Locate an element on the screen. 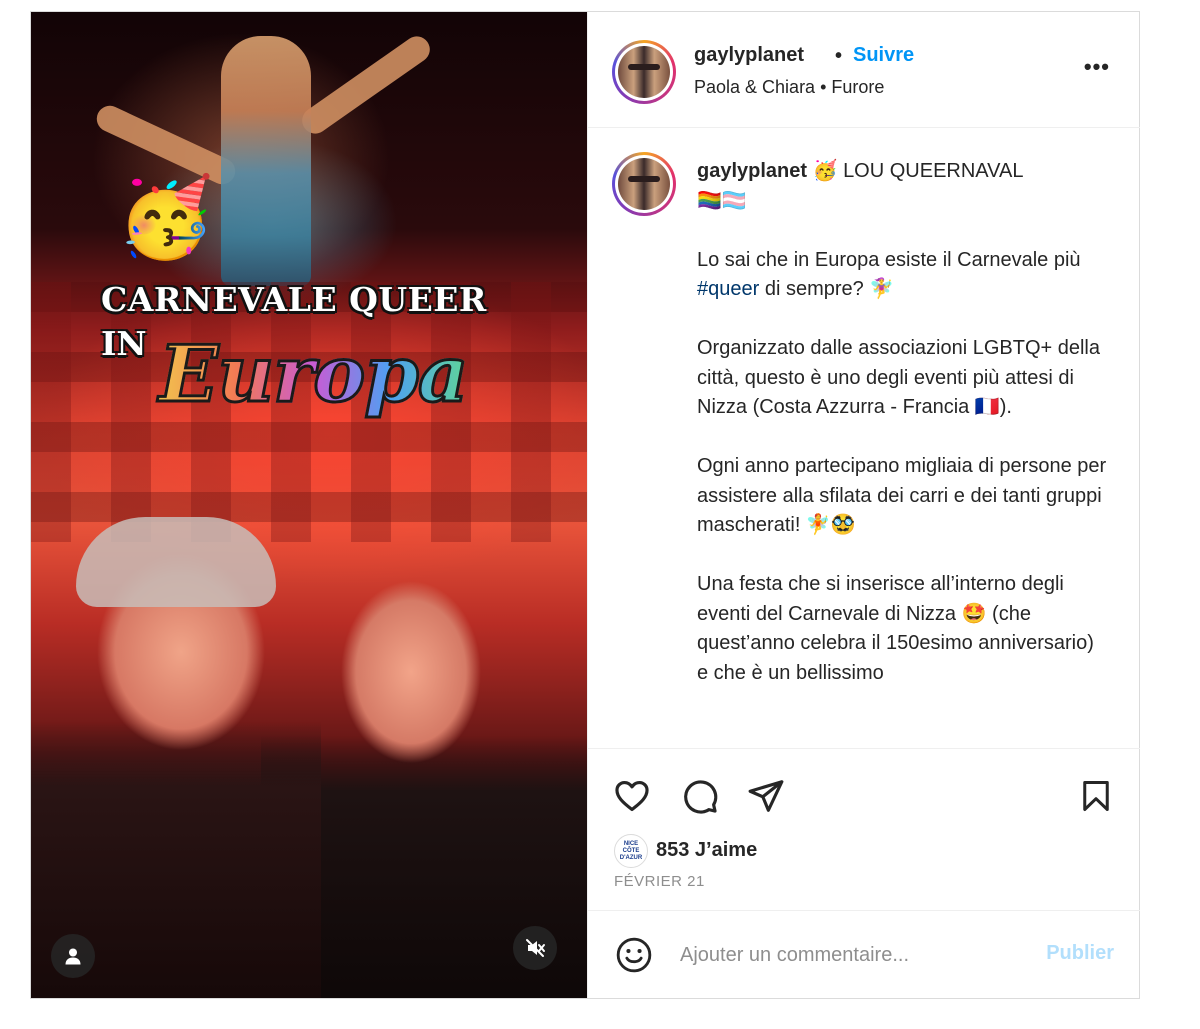 This screenshot has height=1029, width=1200. audio-attribution-link: Paola & Chiara • Furore is located at coordinates (789, 87).